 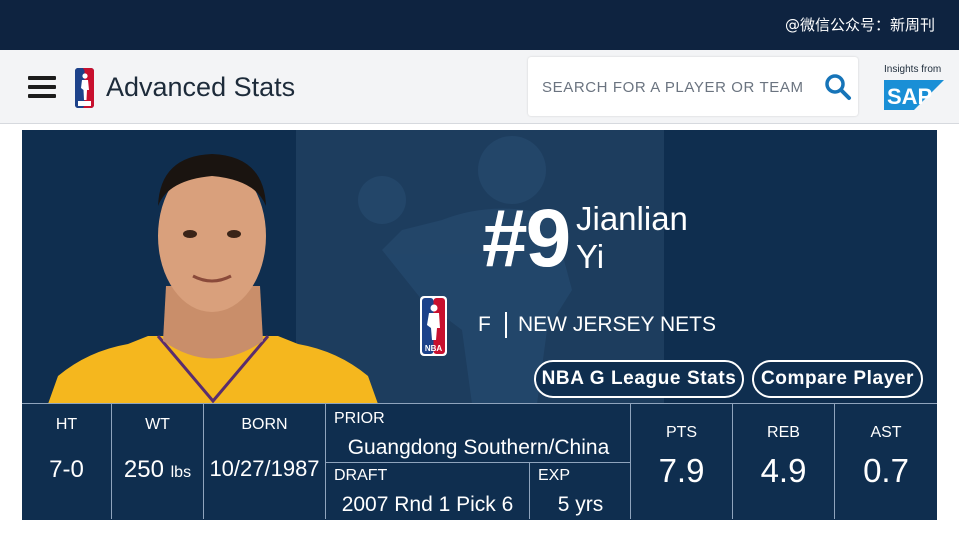 I want to click on weight-value: 250 lbs, so click(x=157, y=470).